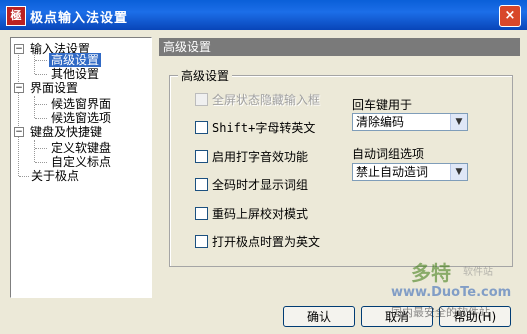  Describe the element at coordinates (382, 105) in the screenshot. I see `enter-key-label: 回车键用于` at that location.